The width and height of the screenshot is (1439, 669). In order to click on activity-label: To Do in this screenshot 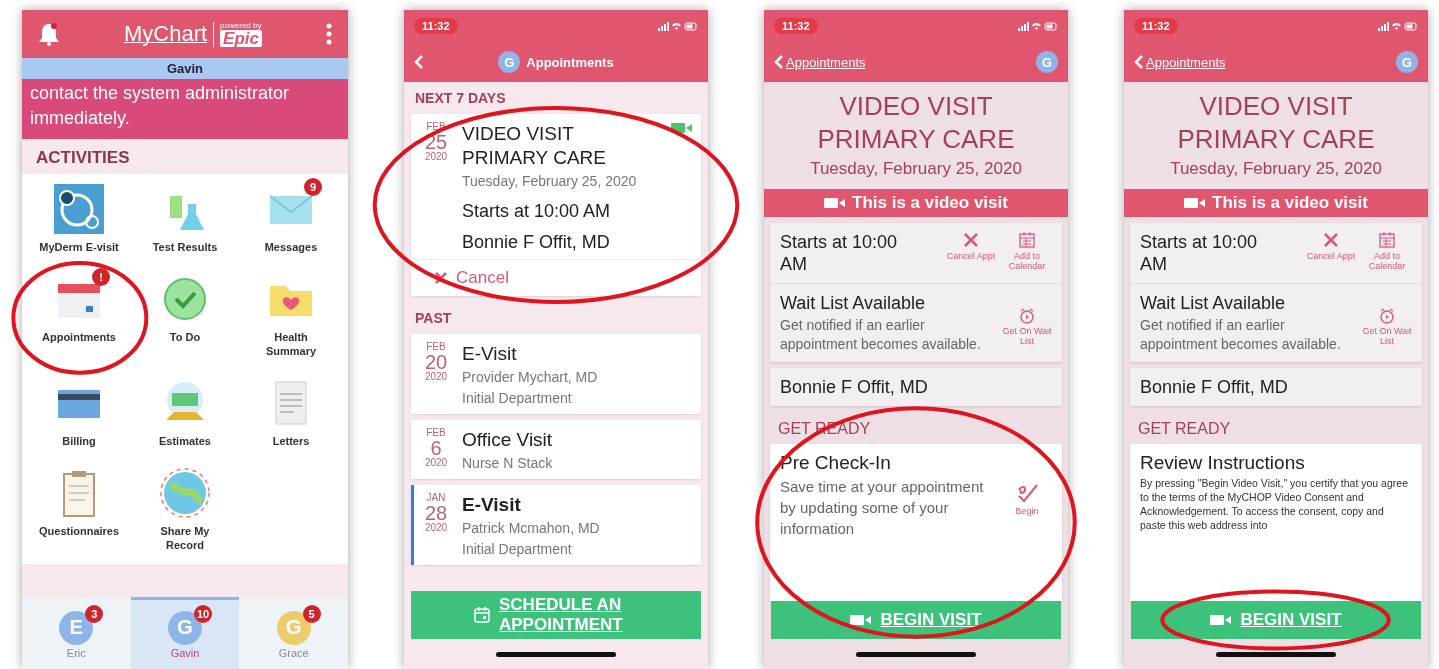, I will do `click(185, 337)`.